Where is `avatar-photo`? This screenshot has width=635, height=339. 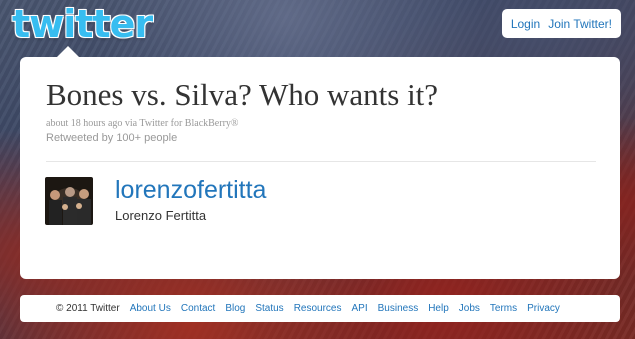
avatar-photo is located at coordinates (69, 201).